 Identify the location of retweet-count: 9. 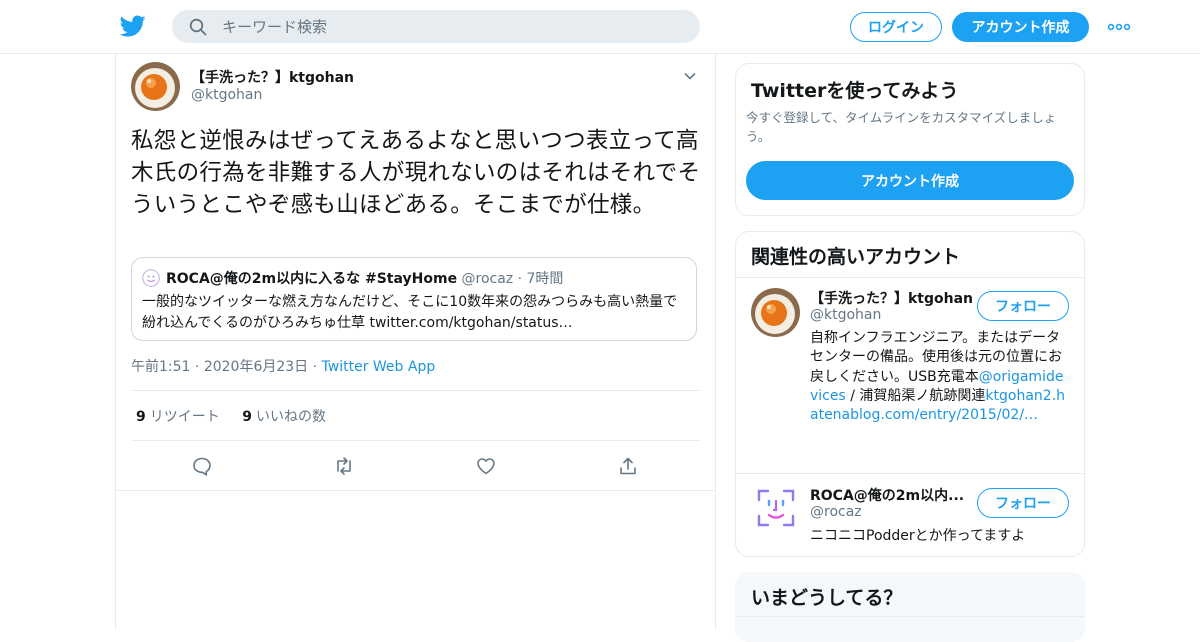
(141, 417).